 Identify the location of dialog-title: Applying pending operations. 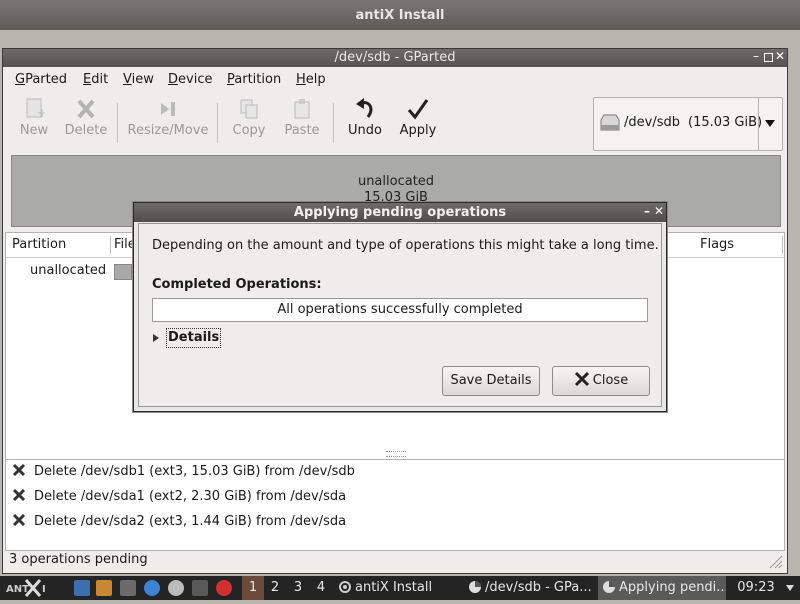
(400, 212).